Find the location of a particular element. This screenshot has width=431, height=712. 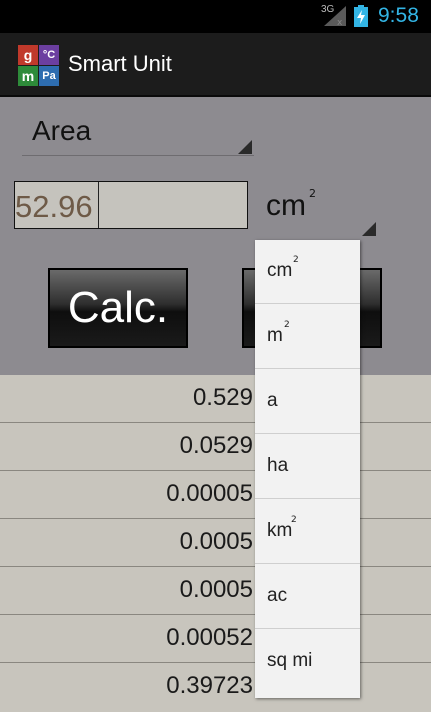

result-row: 0.0529 is located at coordinates (215, 447).